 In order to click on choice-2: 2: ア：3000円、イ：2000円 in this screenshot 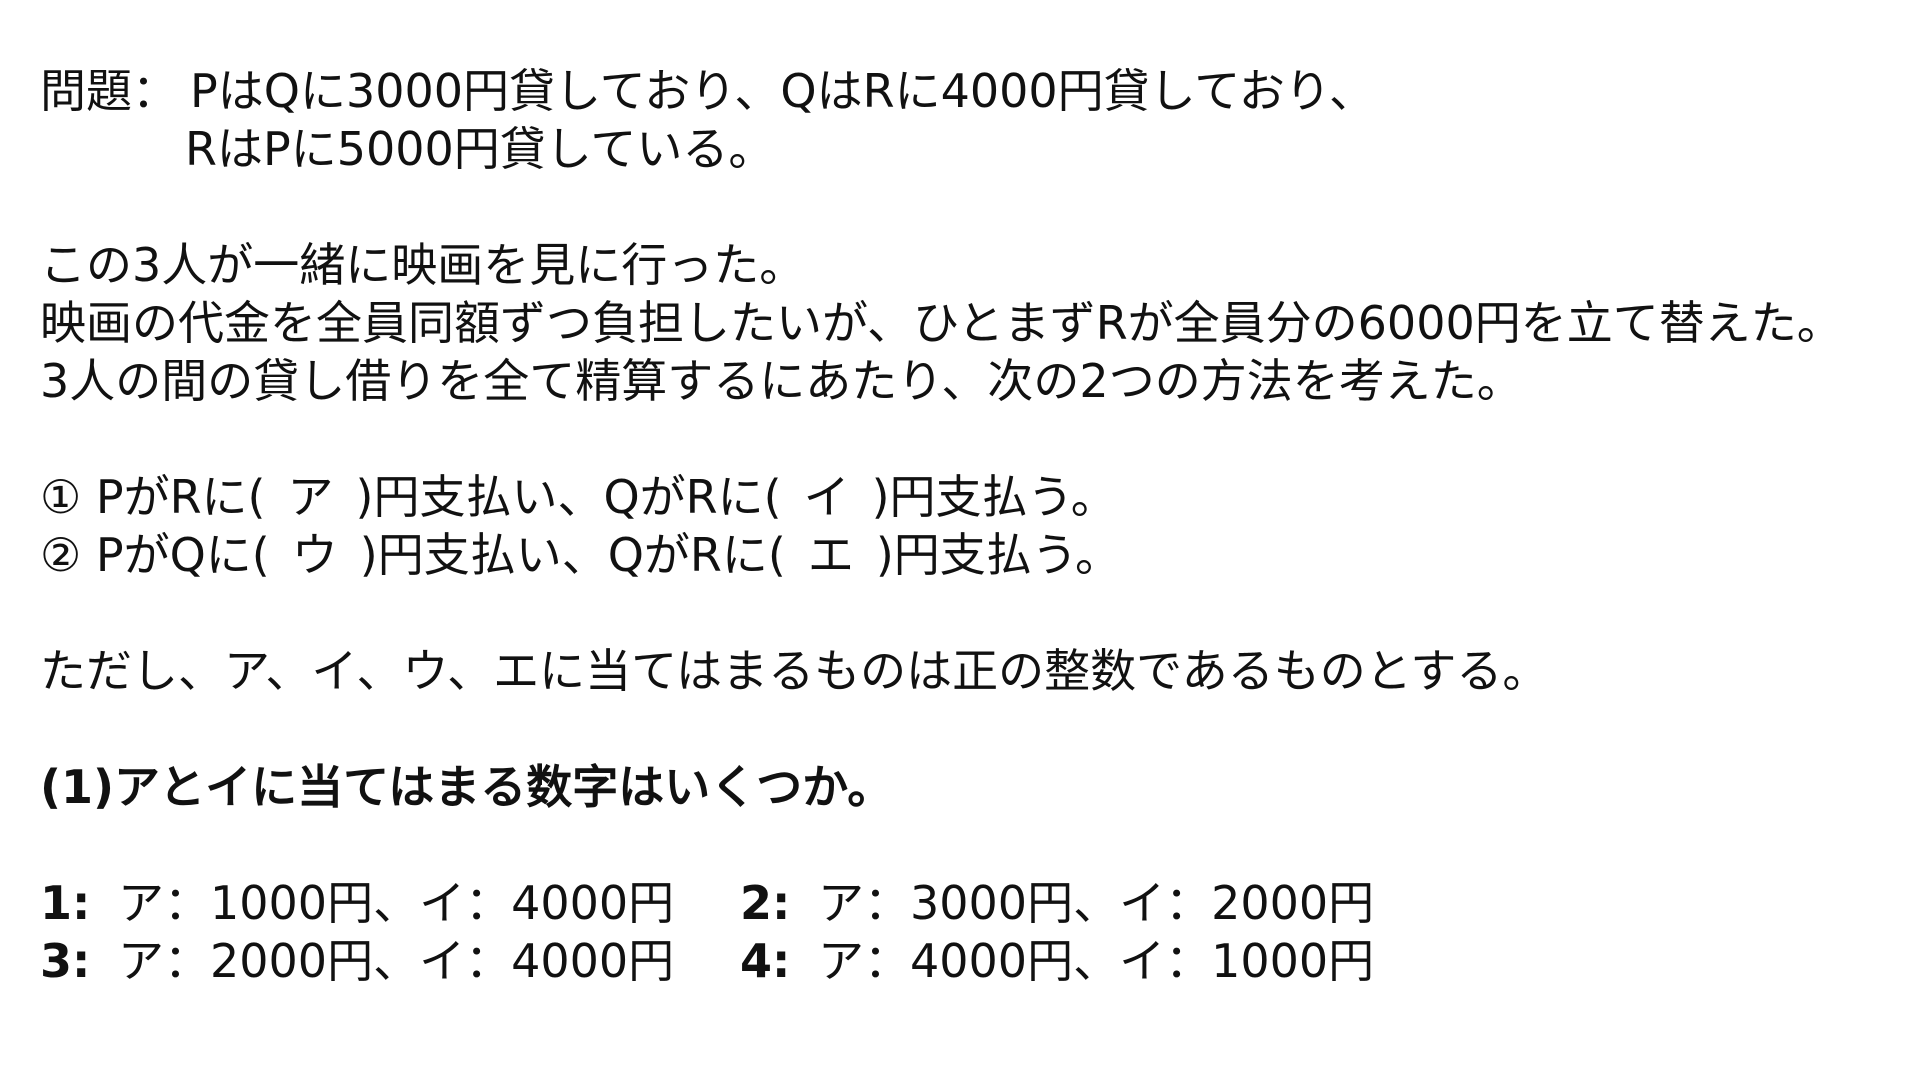, I will do `click(1090, 903)`.